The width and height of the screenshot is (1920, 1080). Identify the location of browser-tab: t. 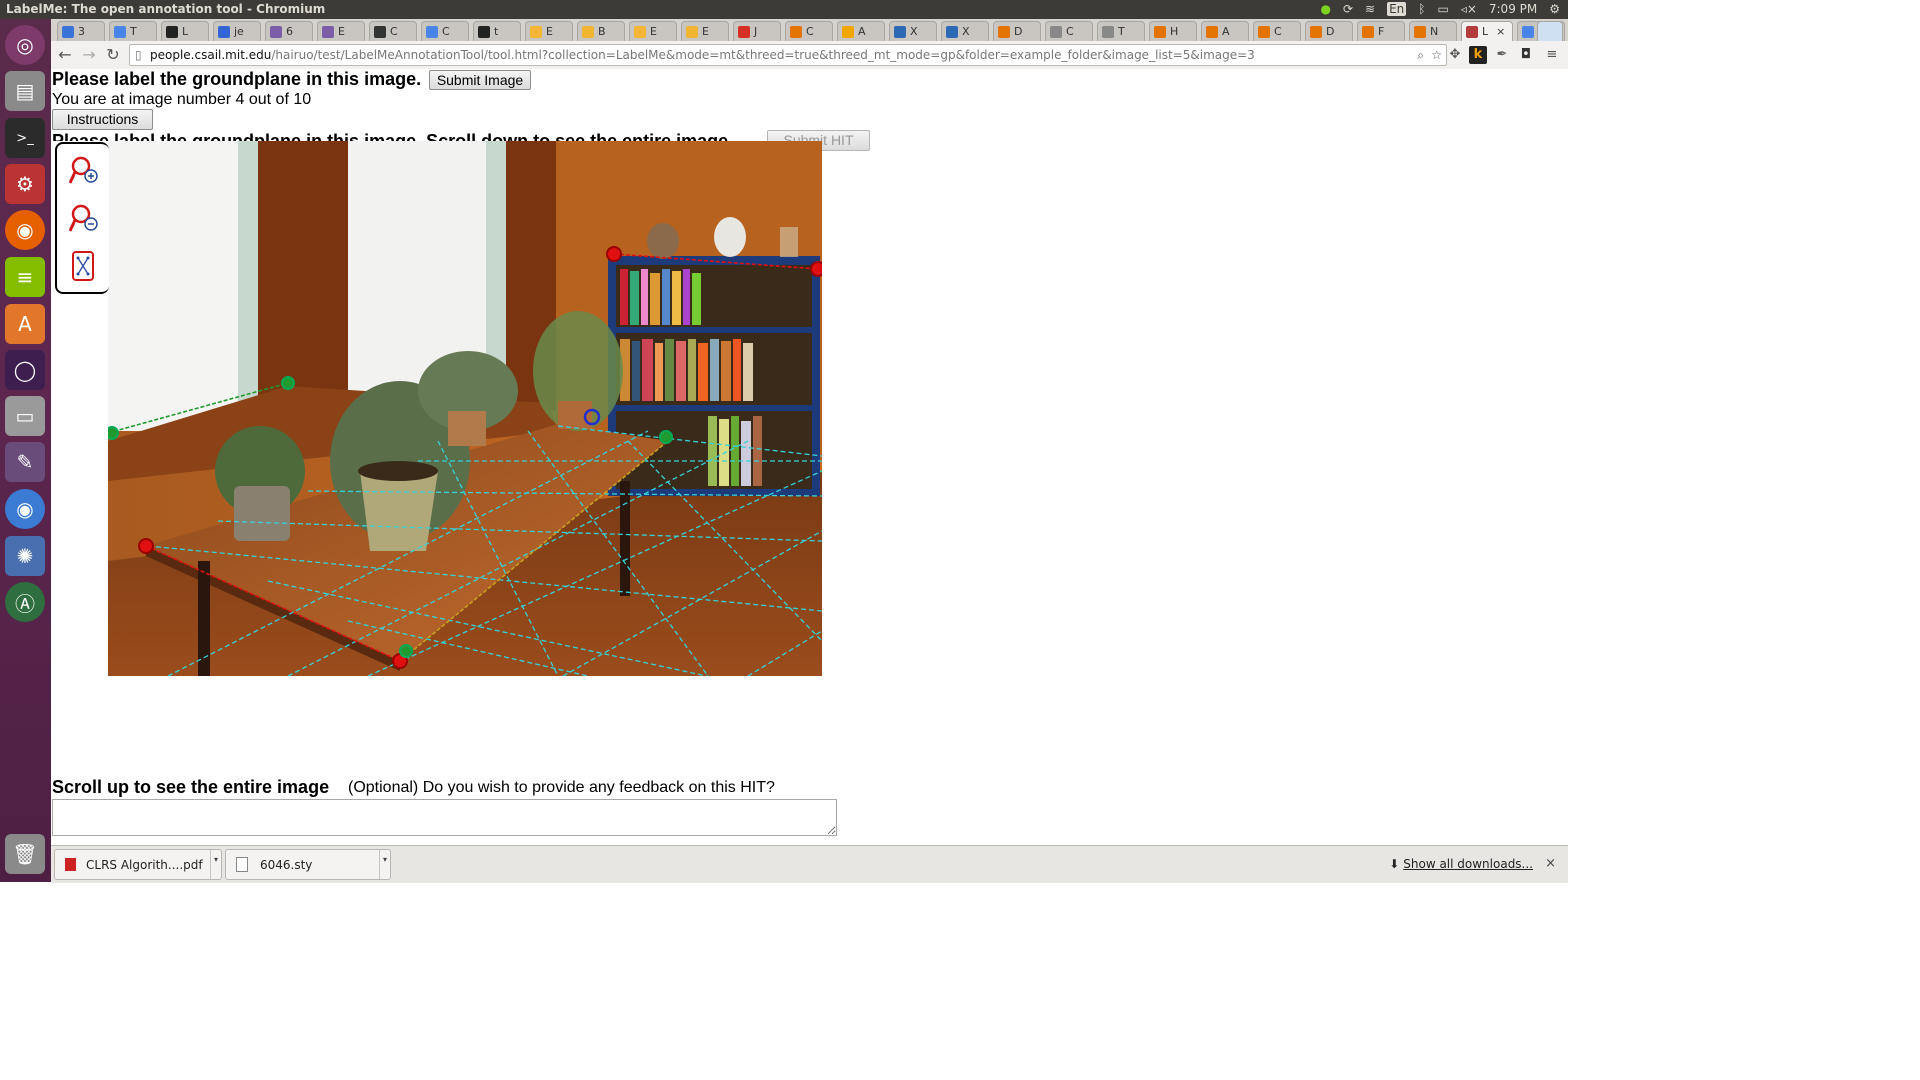
(497, 31).